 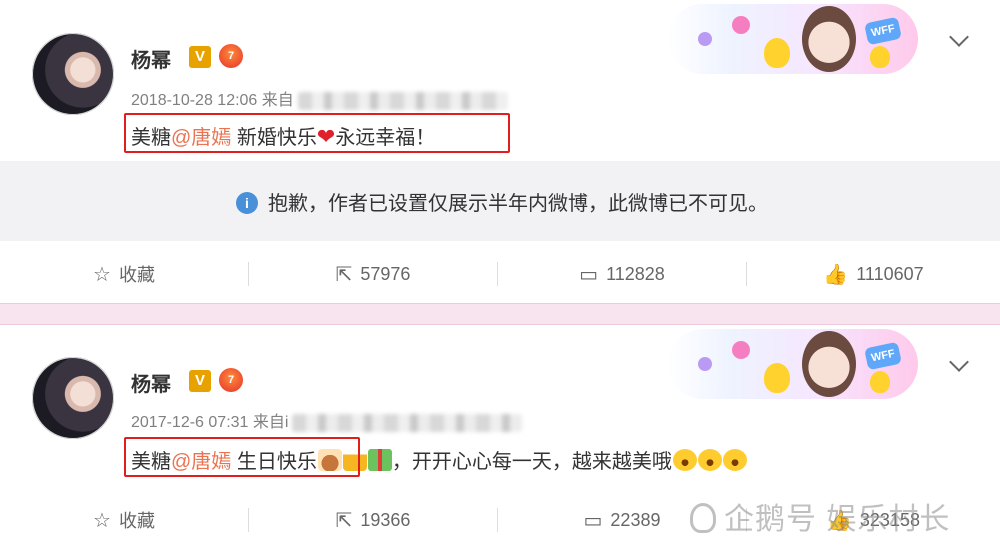 What do you see at coordinates (189, 422) in the screenshot?
I see `timestamp: 2017-12-6 07:31` at bounding box center [189, 422].